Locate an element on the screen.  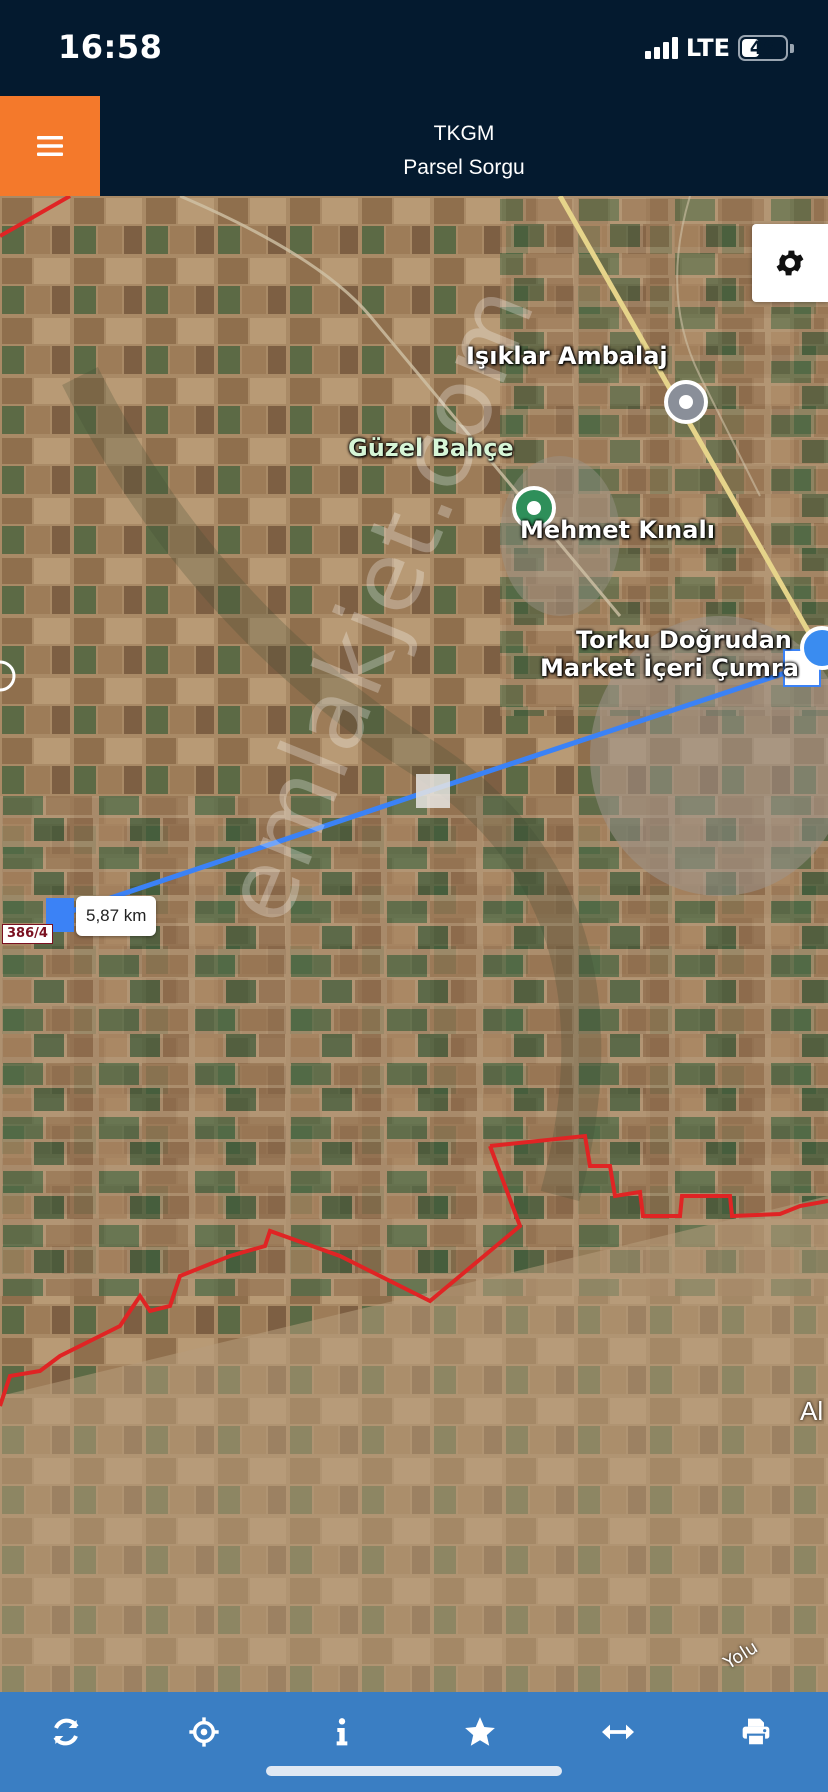
app-header: TKGM Parsel Sorgu is located at coordinates (414, 146).